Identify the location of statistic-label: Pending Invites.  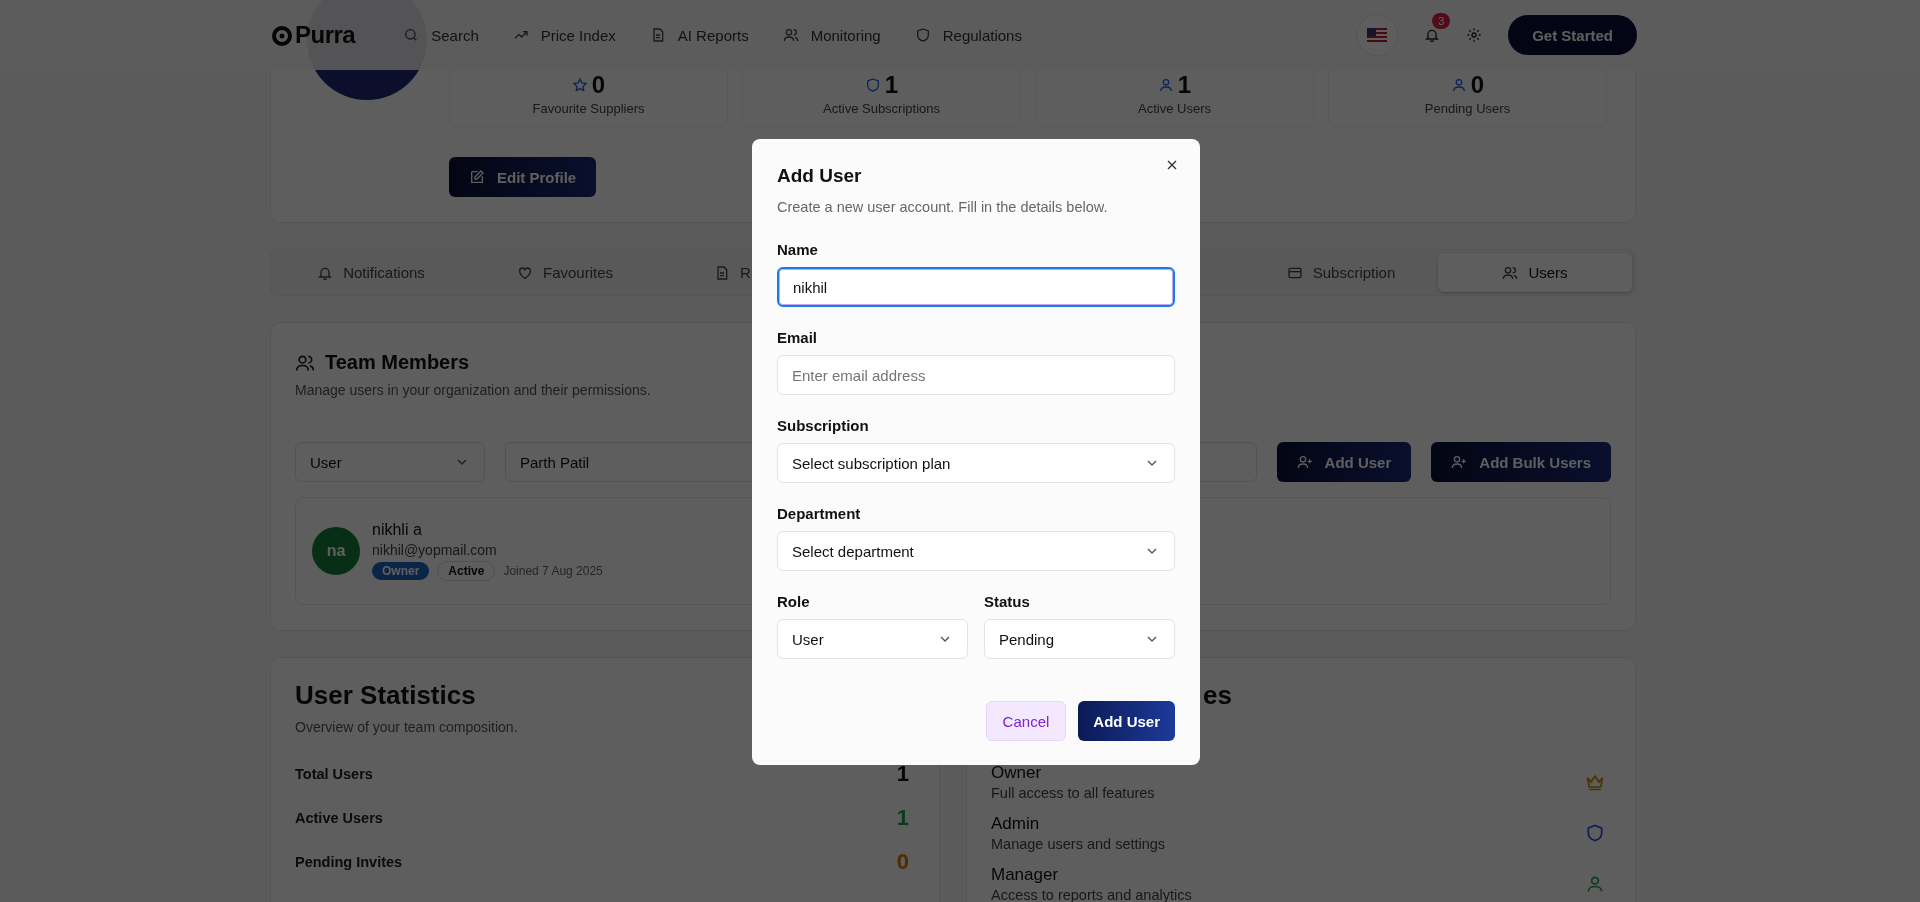
(349, 862).